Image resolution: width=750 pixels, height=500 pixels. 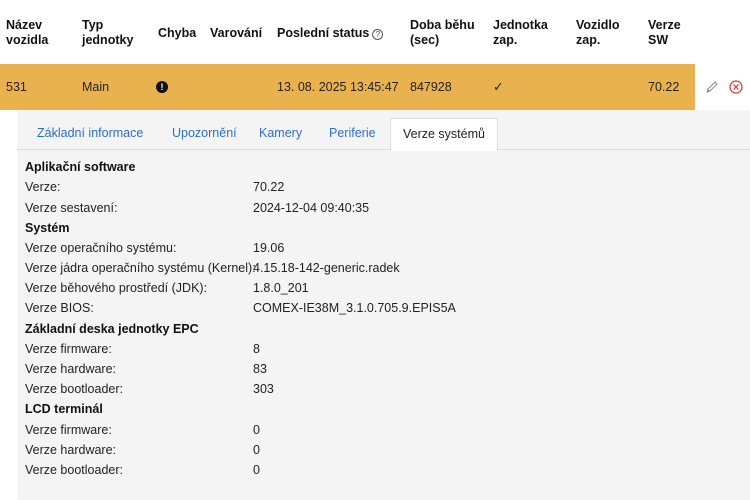 What do you see at coordinates (338, 87) in the screenshot?
I see `cell-last-status: 13. 08. 2025 13:45:47` at bounding box center [338, 87].